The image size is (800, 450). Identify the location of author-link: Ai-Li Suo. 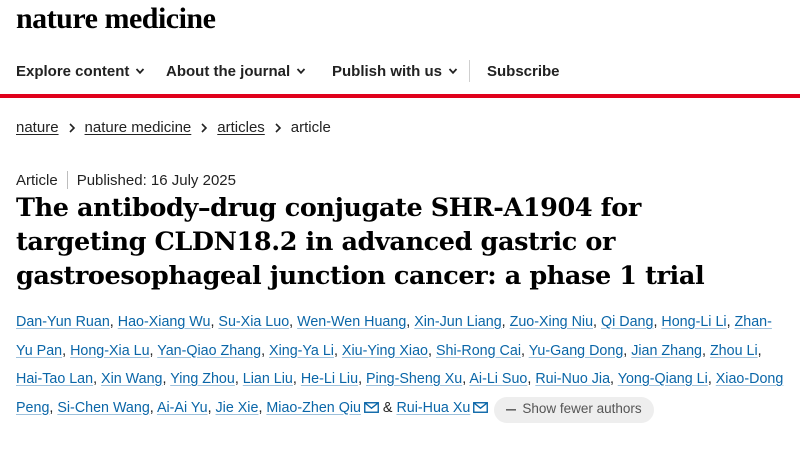
(498, 379).